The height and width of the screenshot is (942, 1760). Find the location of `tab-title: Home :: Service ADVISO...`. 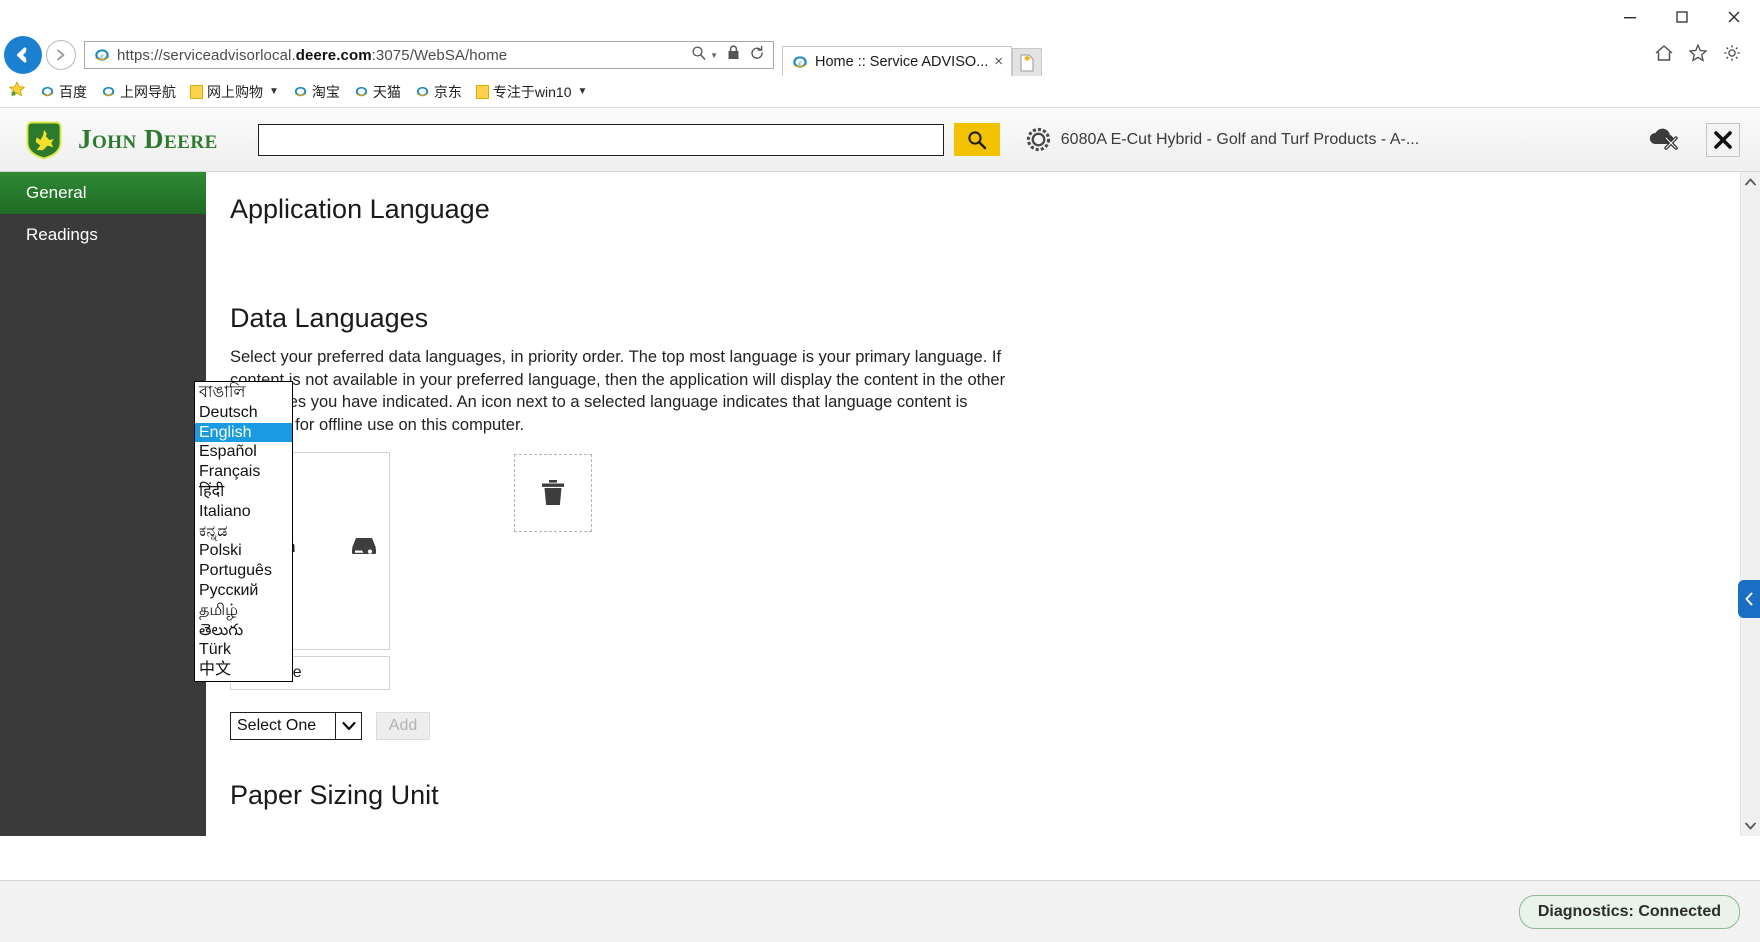

tab-title: Home :: Service ADVISO... is located at coordinates (902, 61).